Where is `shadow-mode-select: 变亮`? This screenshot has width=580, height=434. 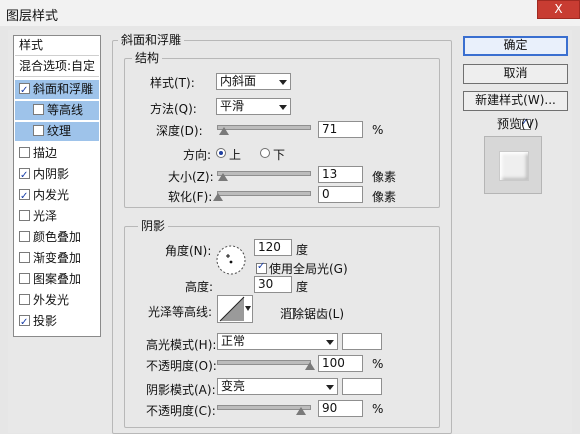
shadow-mode-select: 变亮 is located at coordinates (277, 386).